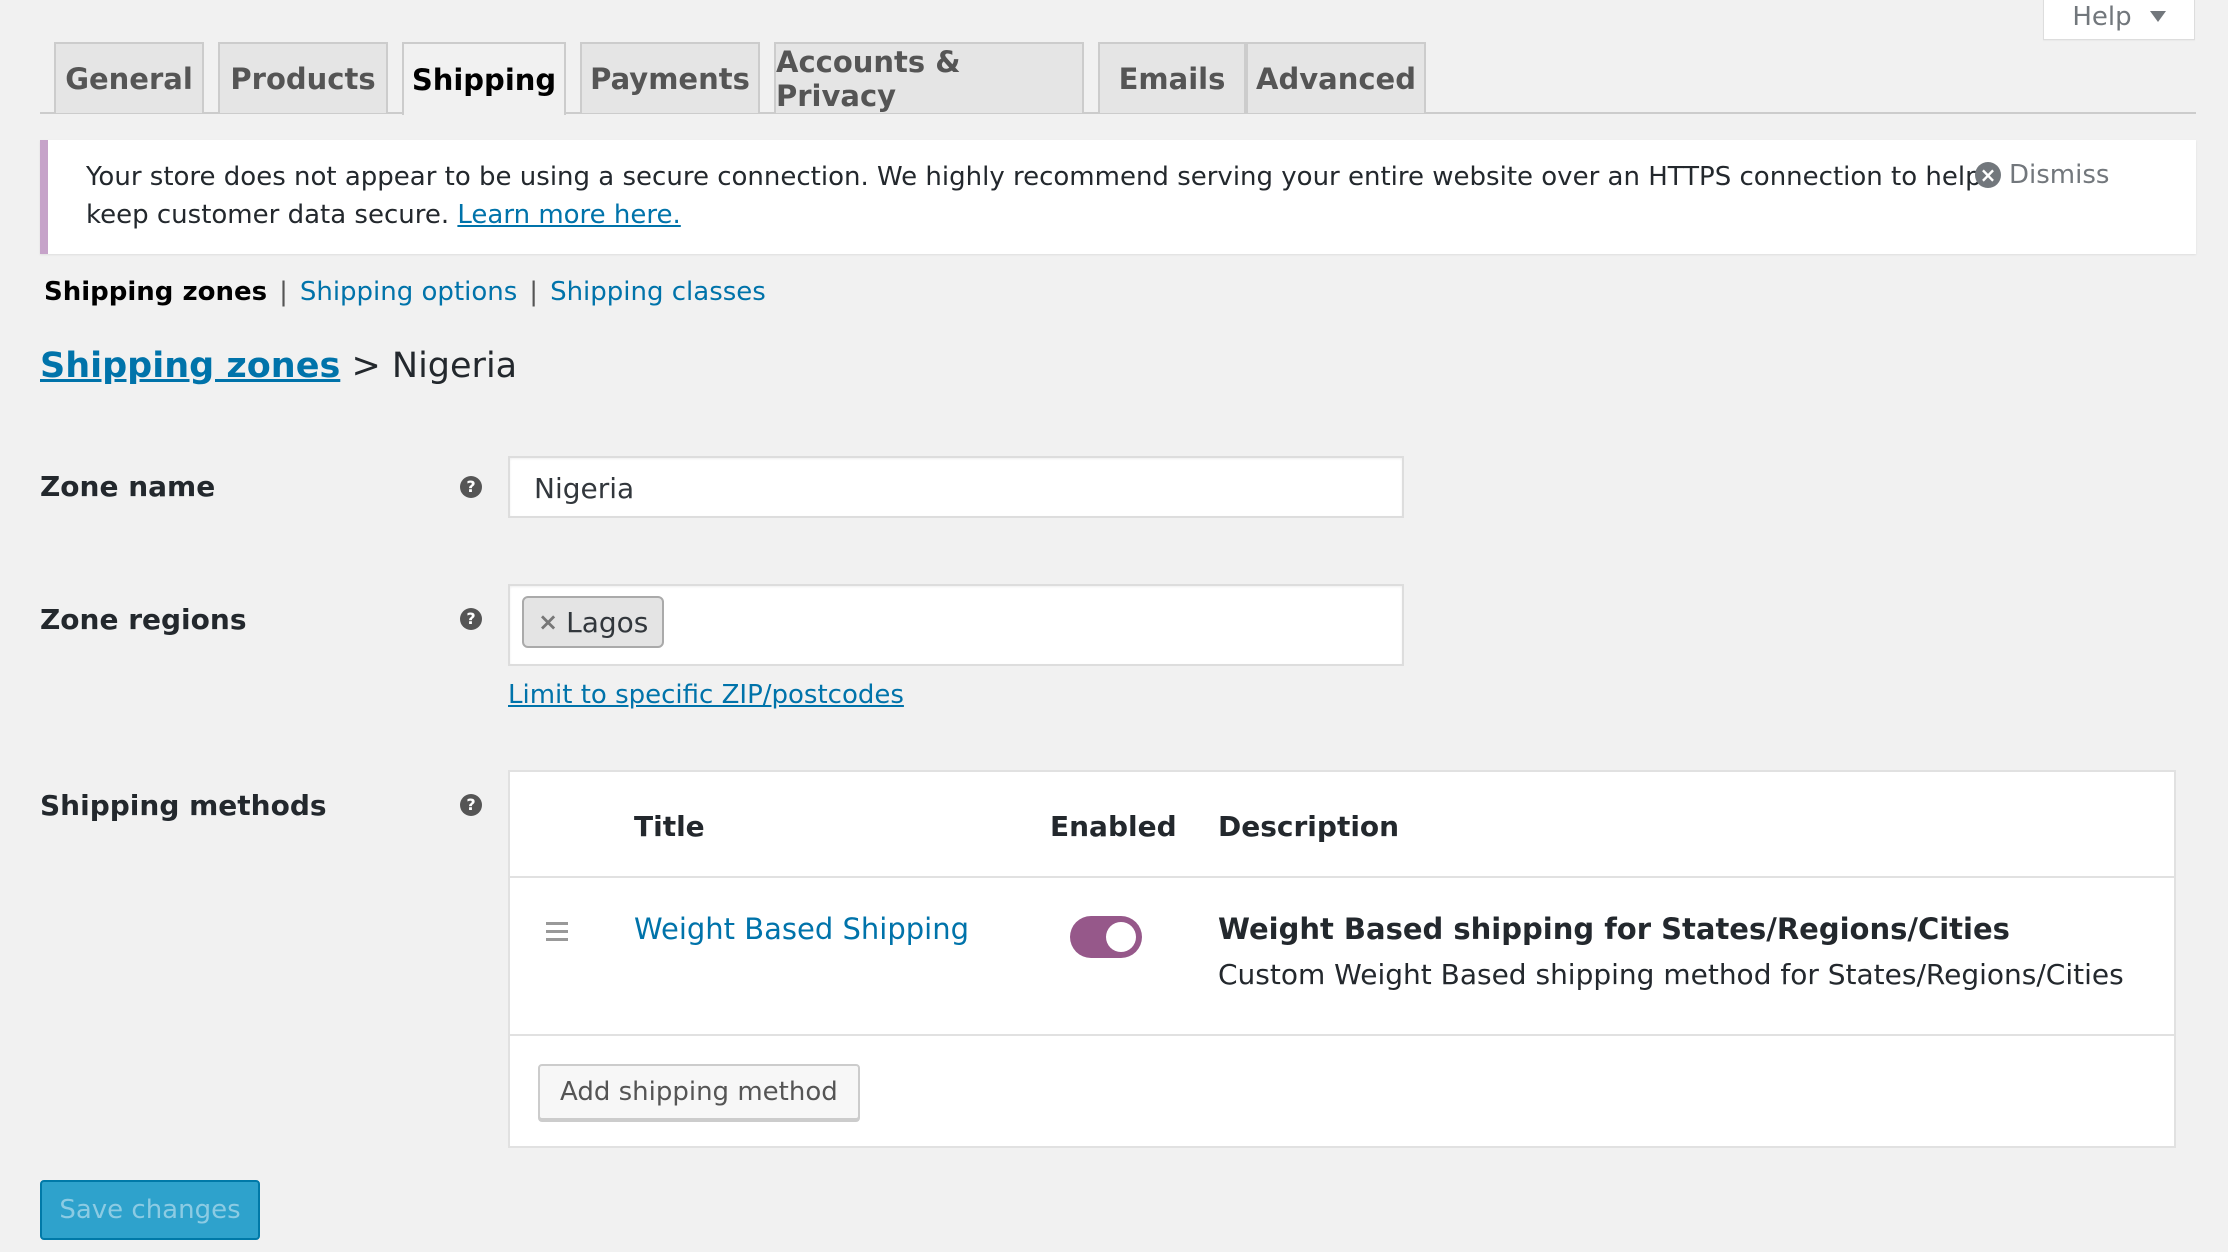 The image size is (2228, 1252). I want to click on dismiss-label: Dismiss, so click(2059, 175).